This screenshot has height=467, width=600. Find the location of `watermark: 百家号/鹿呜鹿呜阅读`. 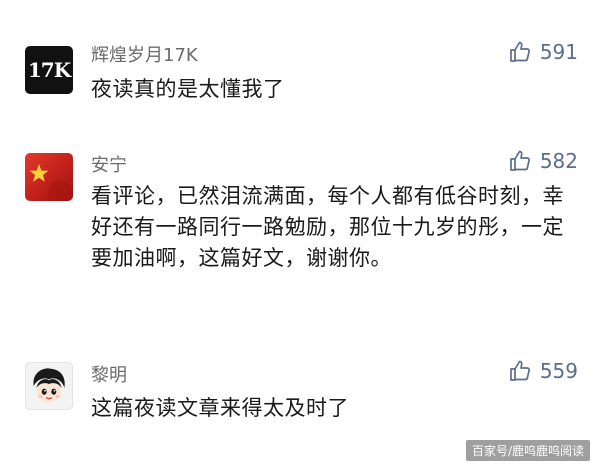

watermark: 百家号/鹿呜鹿呜阅读 is located at coordinates (527, 450).